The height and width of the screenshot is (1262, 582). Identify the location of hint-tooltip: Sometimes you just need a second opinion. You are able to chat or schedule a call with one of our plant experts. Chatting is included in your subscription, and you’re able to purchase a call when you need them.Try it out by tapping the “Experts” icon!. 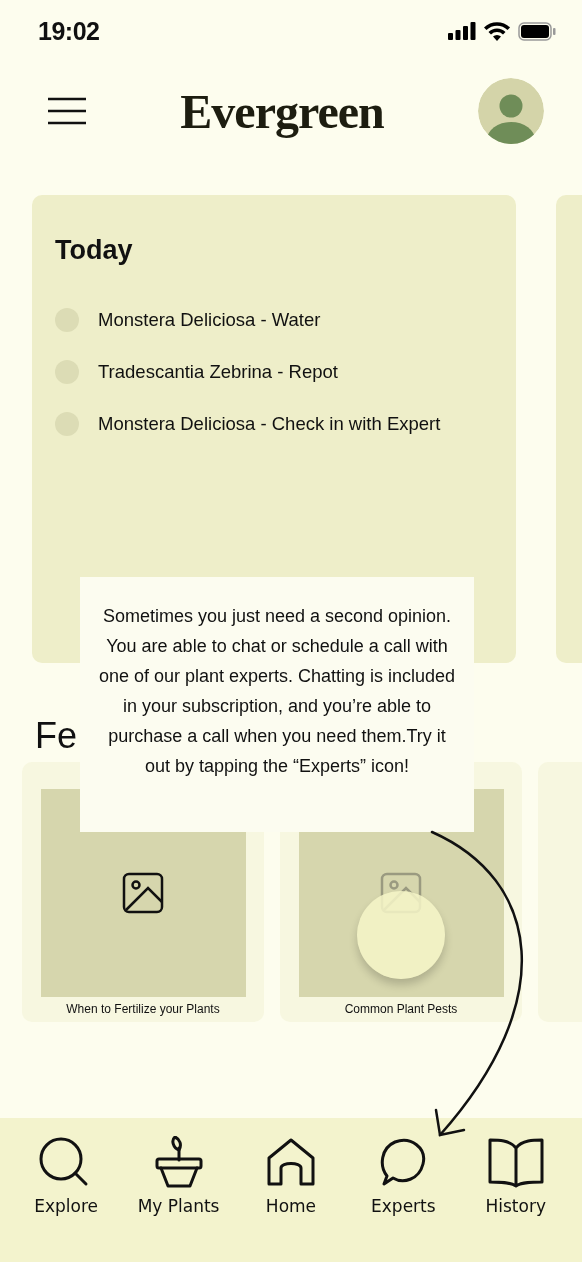
(277, 704).